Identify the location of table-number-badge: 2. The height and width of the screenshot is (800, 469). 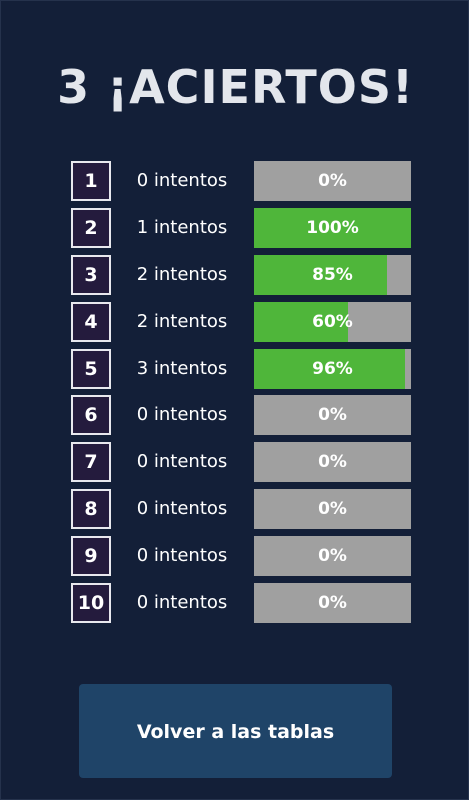
(91, 228).